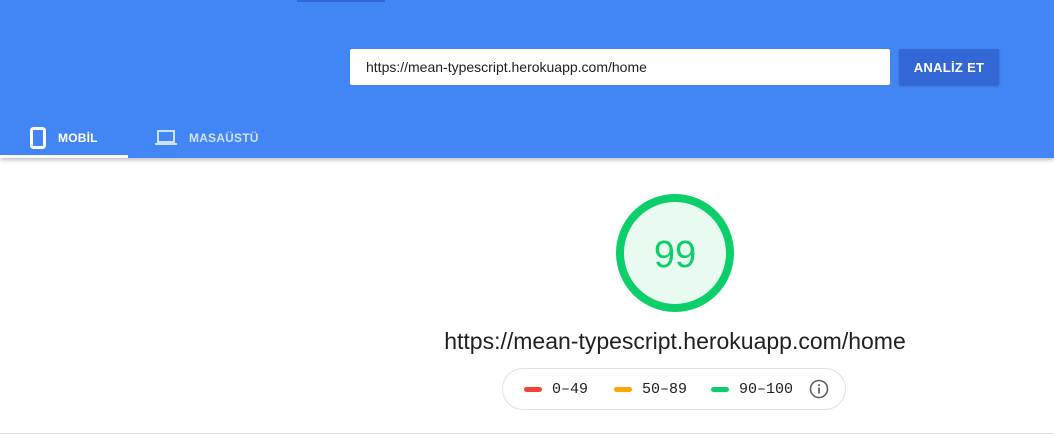 The width and height of the screenshot is (1054, 436). What do you see at coordinates (623, 389) in the screenshot?
I see `legend-swatch-orange` at bounding box center [623, 389].